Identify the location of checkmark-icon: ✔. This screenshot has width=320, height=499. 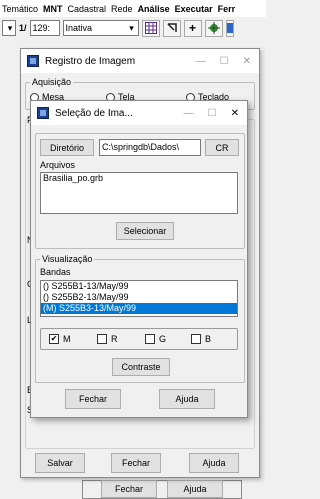
(54, 338).